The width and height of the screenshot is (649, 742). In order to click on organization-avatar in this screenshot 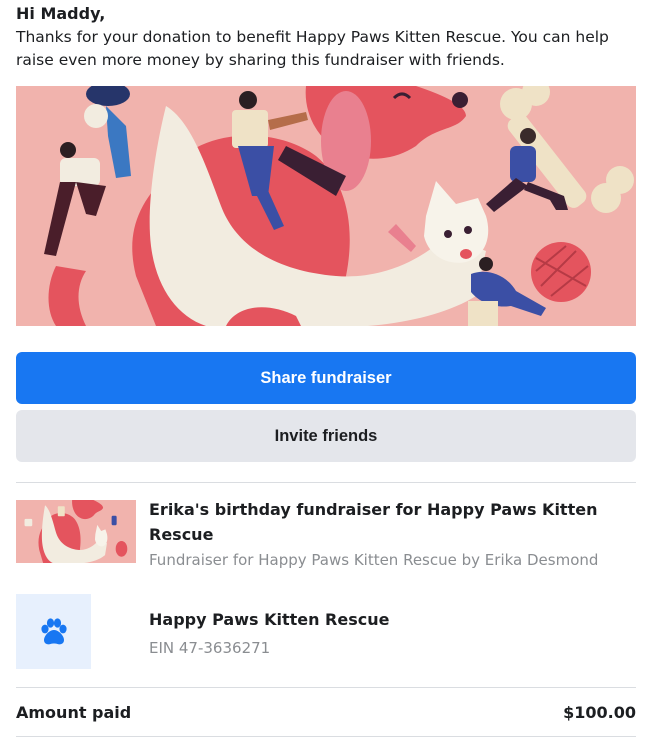, I will do `click(53, 631)`.